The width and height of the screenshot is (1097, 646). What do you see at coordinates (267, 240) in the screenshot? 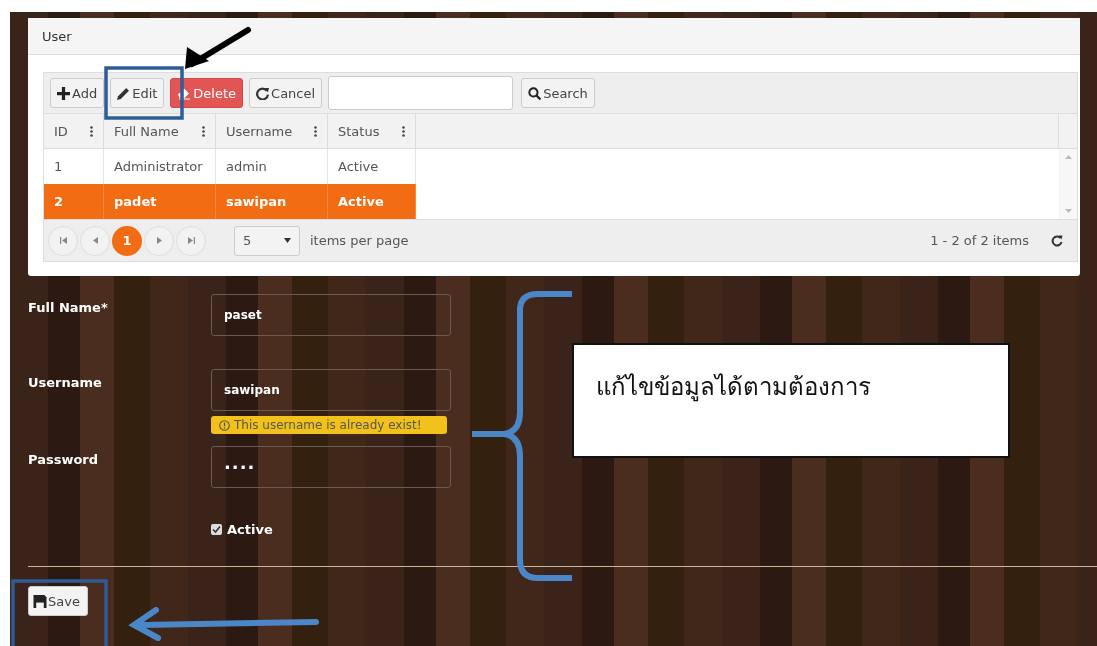
I see `page-size-dropdown: 5` at bounding box center [267, 240].